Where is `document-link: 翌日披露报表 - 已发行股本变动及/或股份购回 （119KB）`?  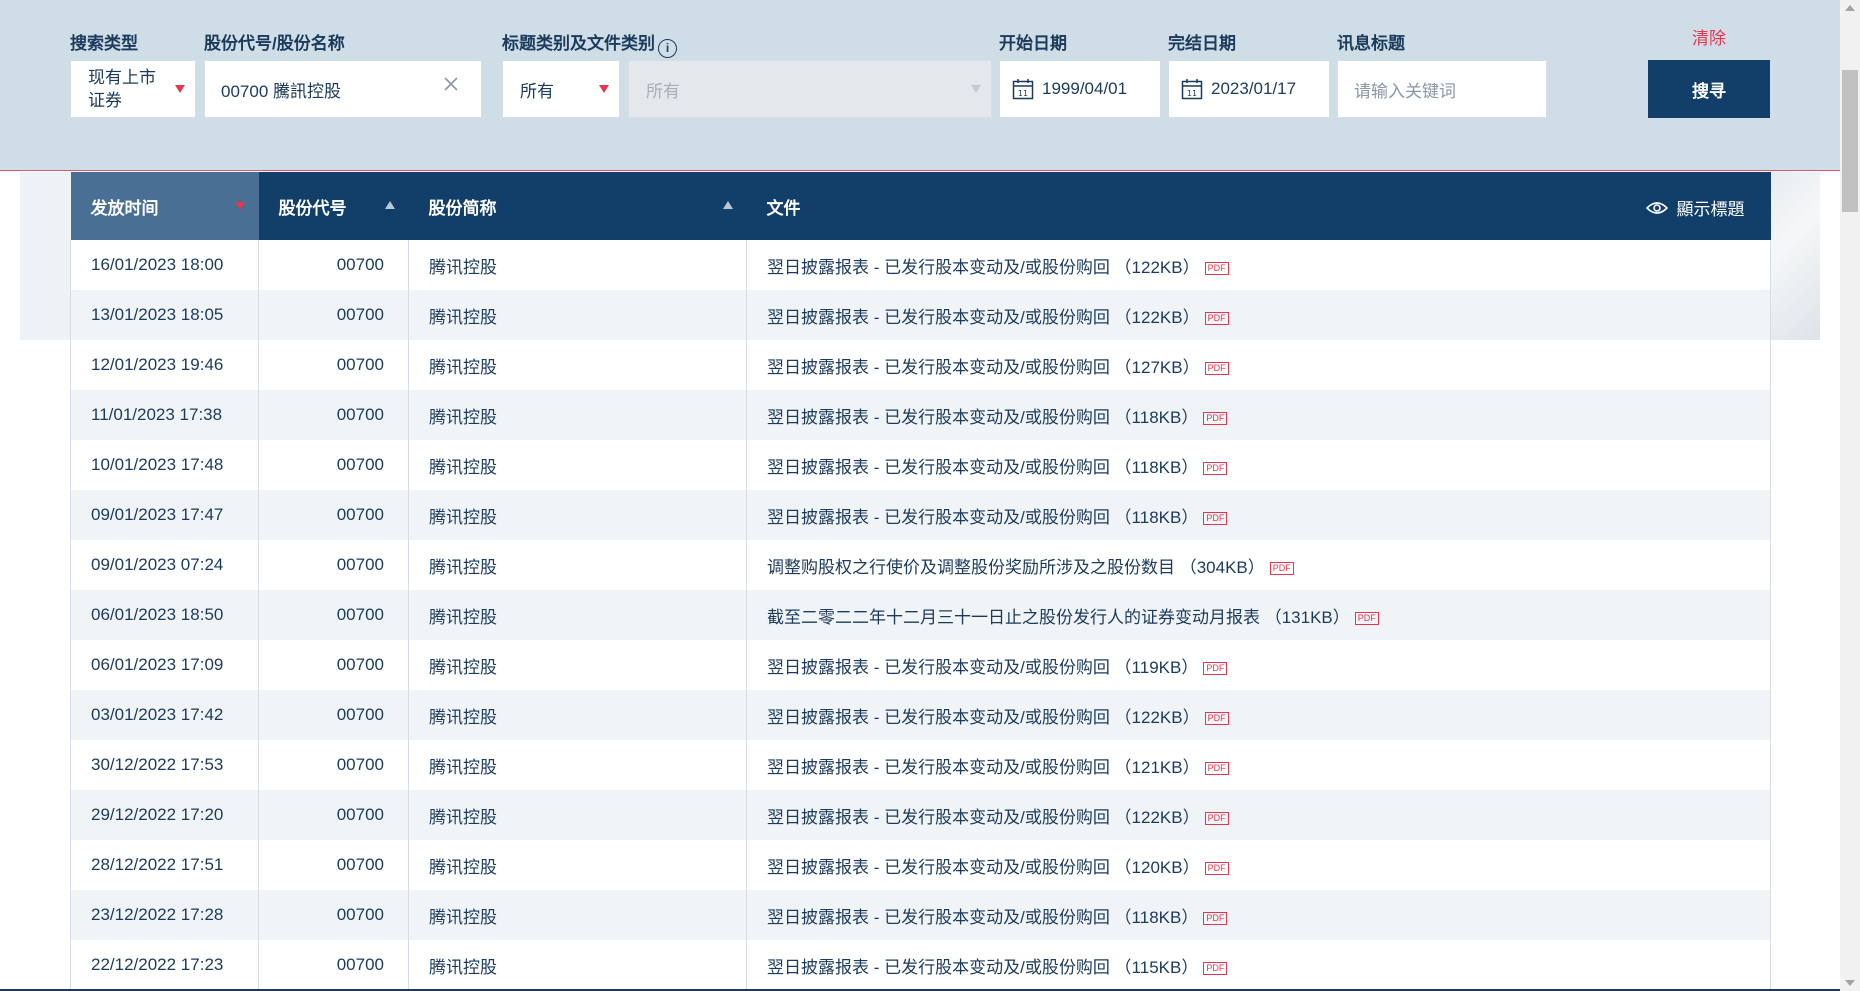
document-link: 翌日披露报表 - 已发行股本变动及/或股份购回 （119KB） is located at coordinates (982, 667).